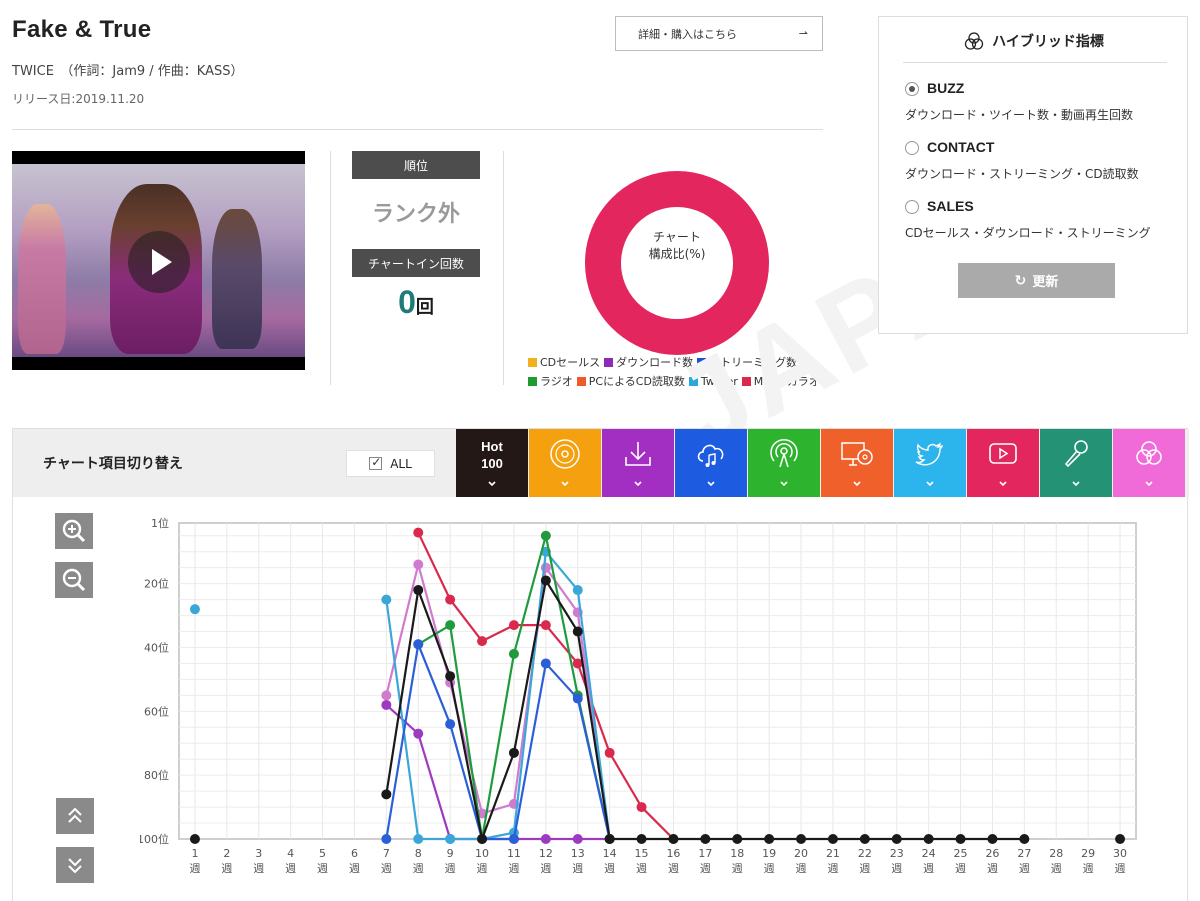 The width and height of the screenshot is (1200, 901). I want to click on tab-cd-sales, so click(565, 463).